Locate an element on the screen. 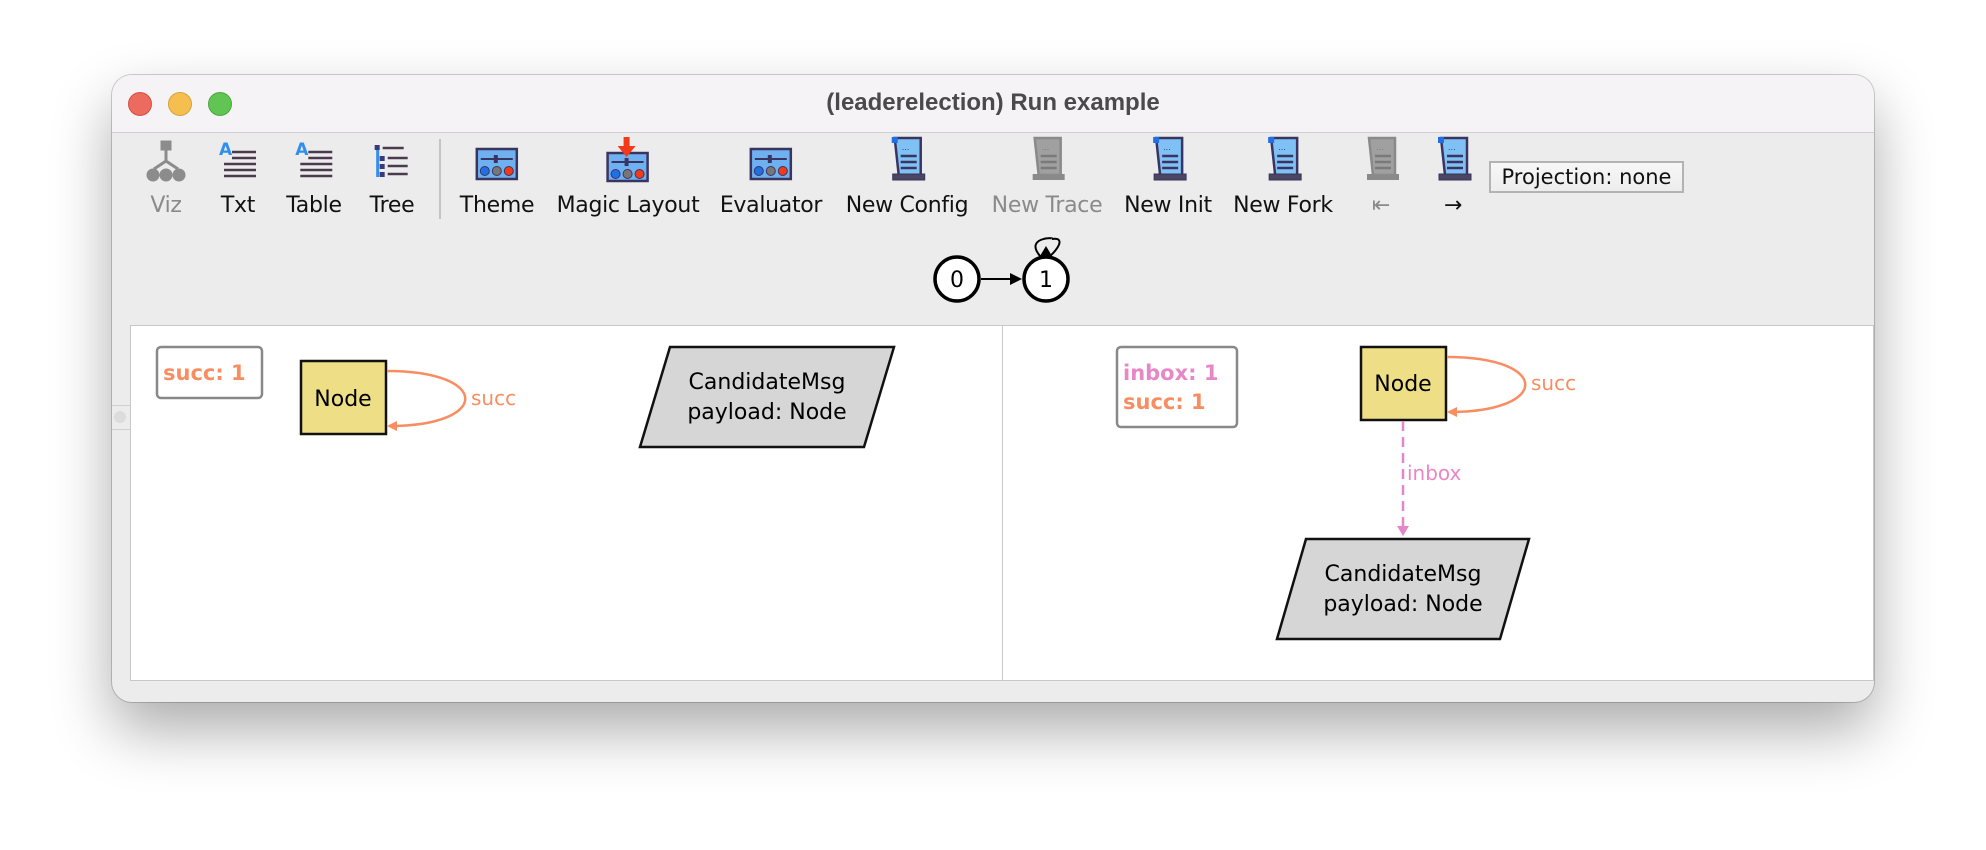  inbox-edge: inbox is located at coordinates (1429, 478).